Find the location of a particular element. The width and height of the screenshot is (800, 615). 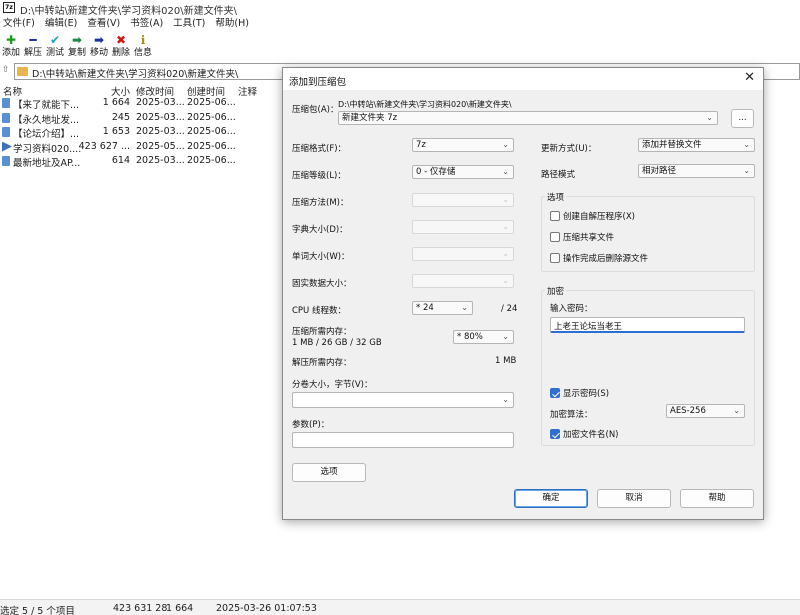

format-combo: 7z ⌄ is located at coordinates (463, 145).